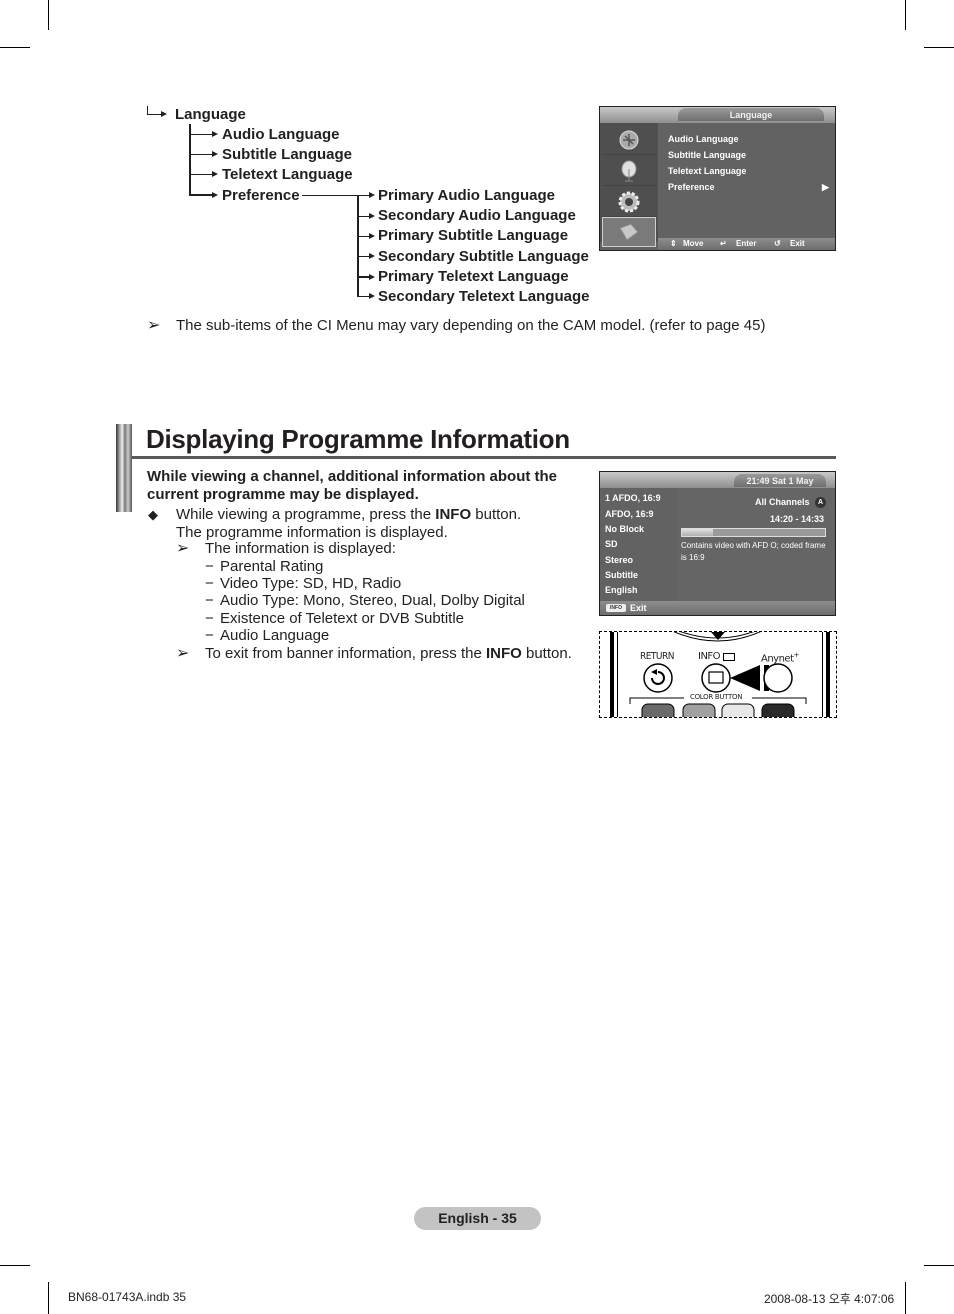 Image resolution: width=954 pixels, height=1314 pixels. What do you see at coordinates (717, 608) in the screenshot?
I see `osd-footer: INFO Exit` at bounding box center [717, 608].